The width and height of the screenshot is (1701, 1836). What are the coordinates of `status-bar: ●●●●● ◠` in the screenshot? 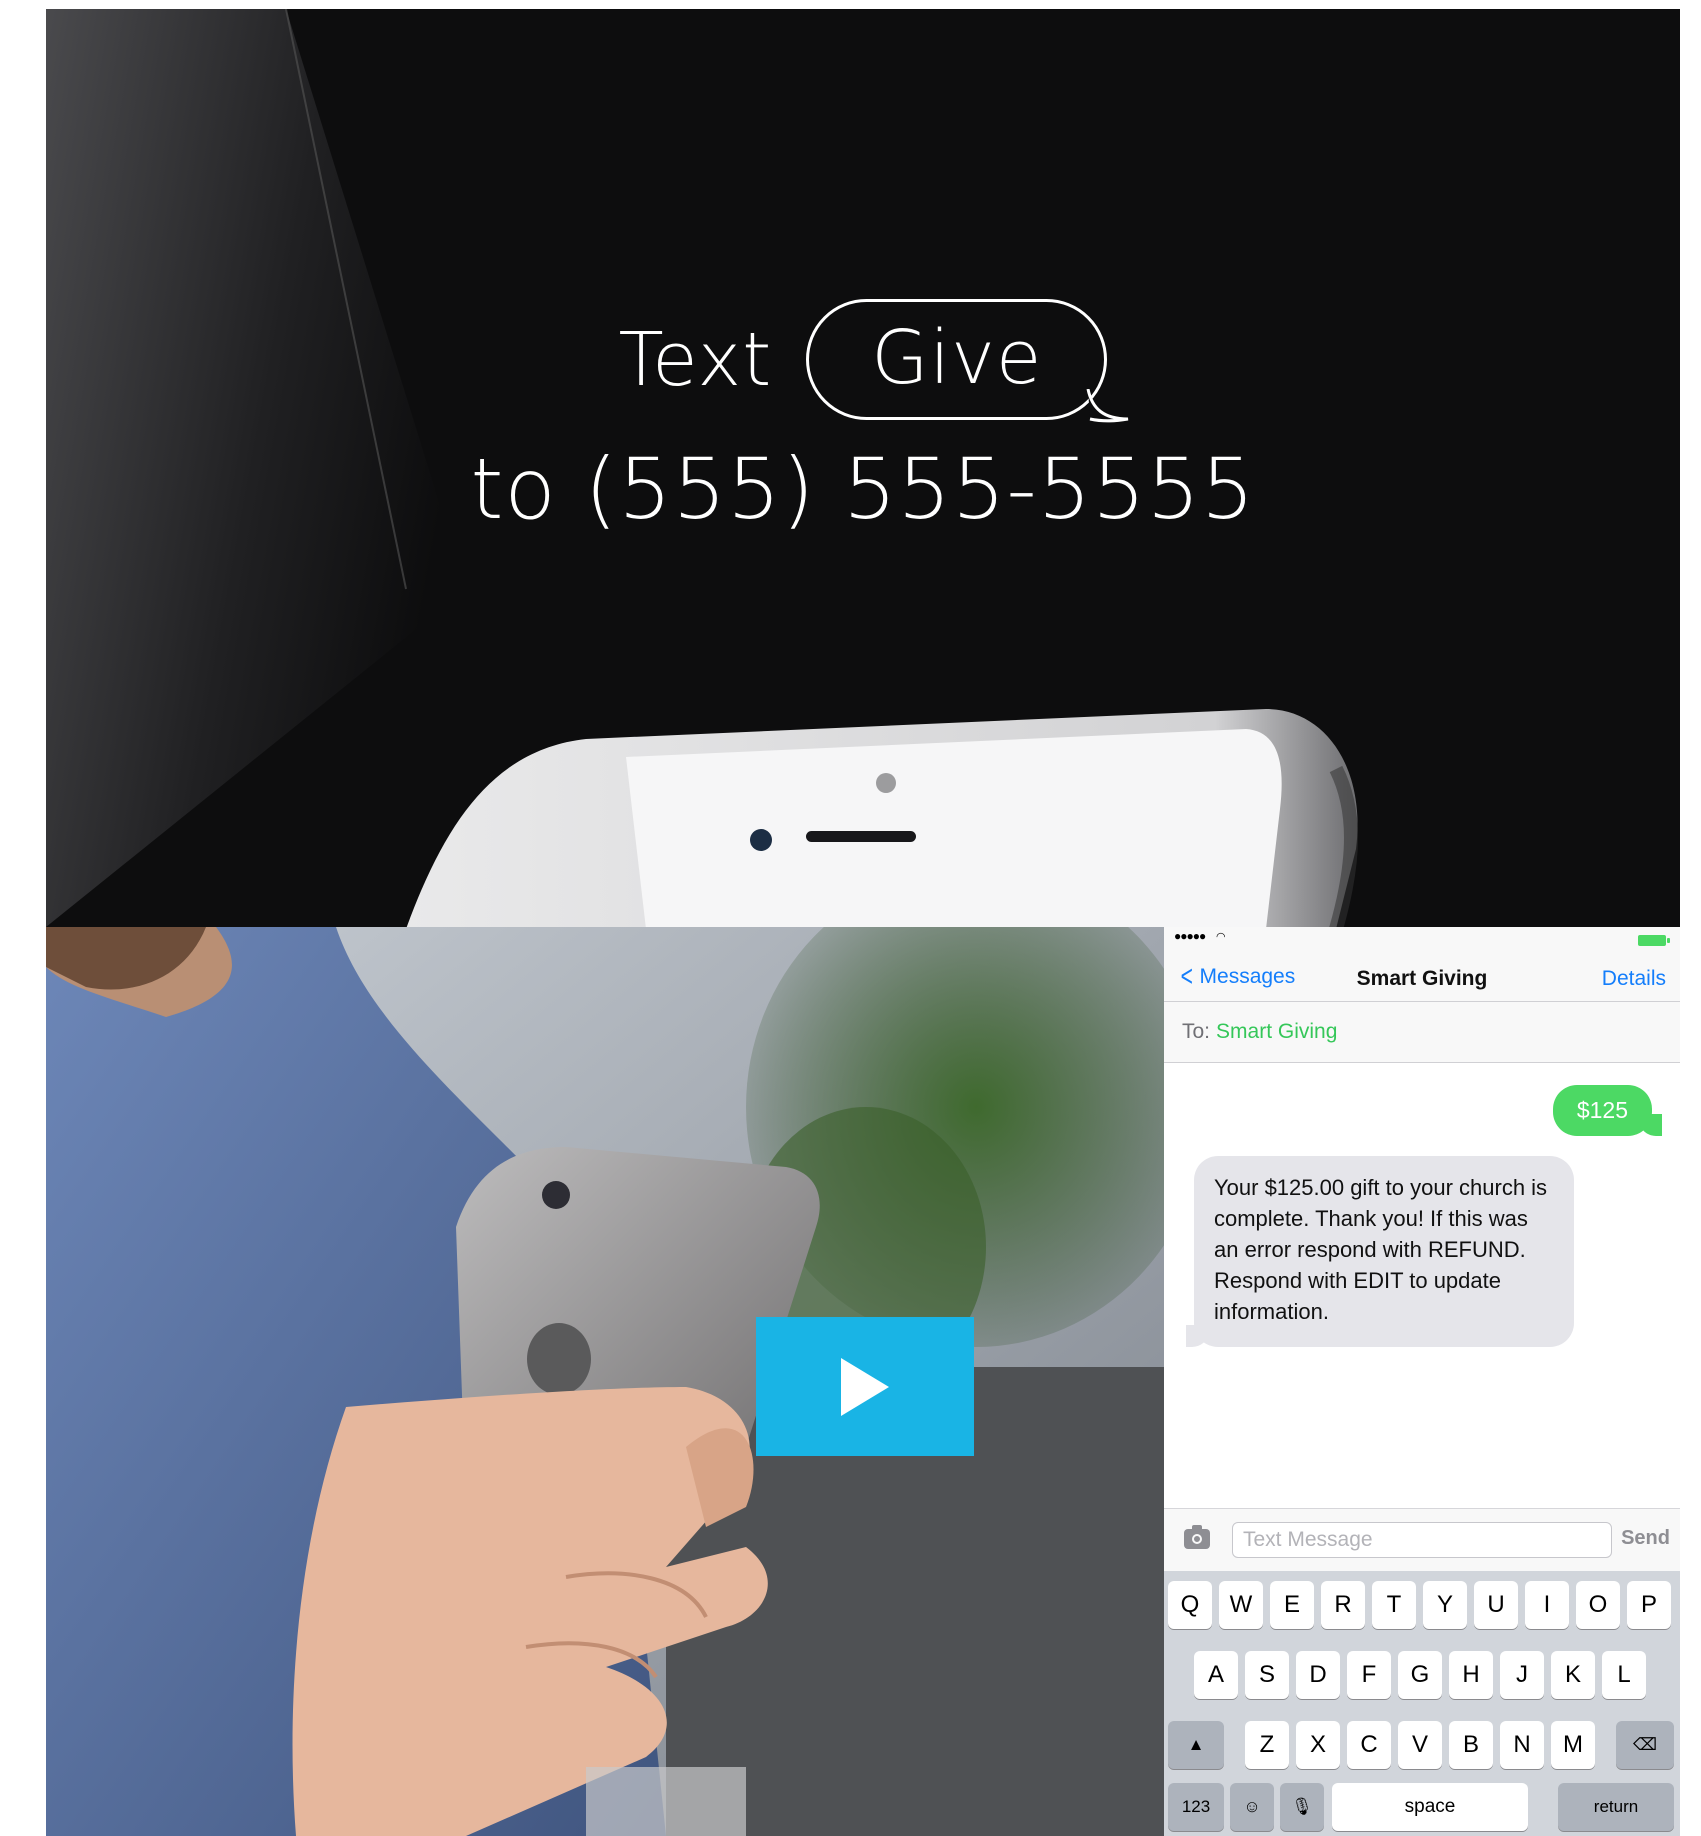 It's located at (1422, 940).